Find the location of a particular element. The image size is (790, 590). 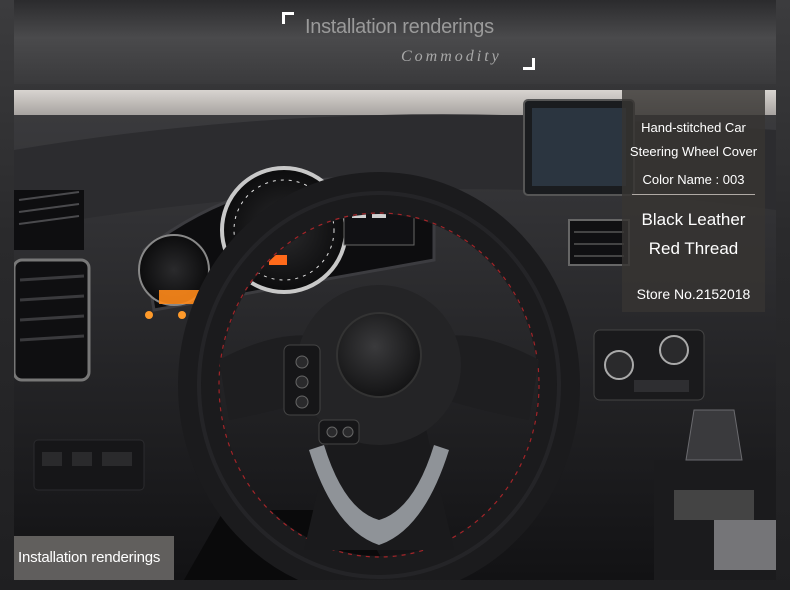

left-switch-panel is located at coordinates (89, 465).